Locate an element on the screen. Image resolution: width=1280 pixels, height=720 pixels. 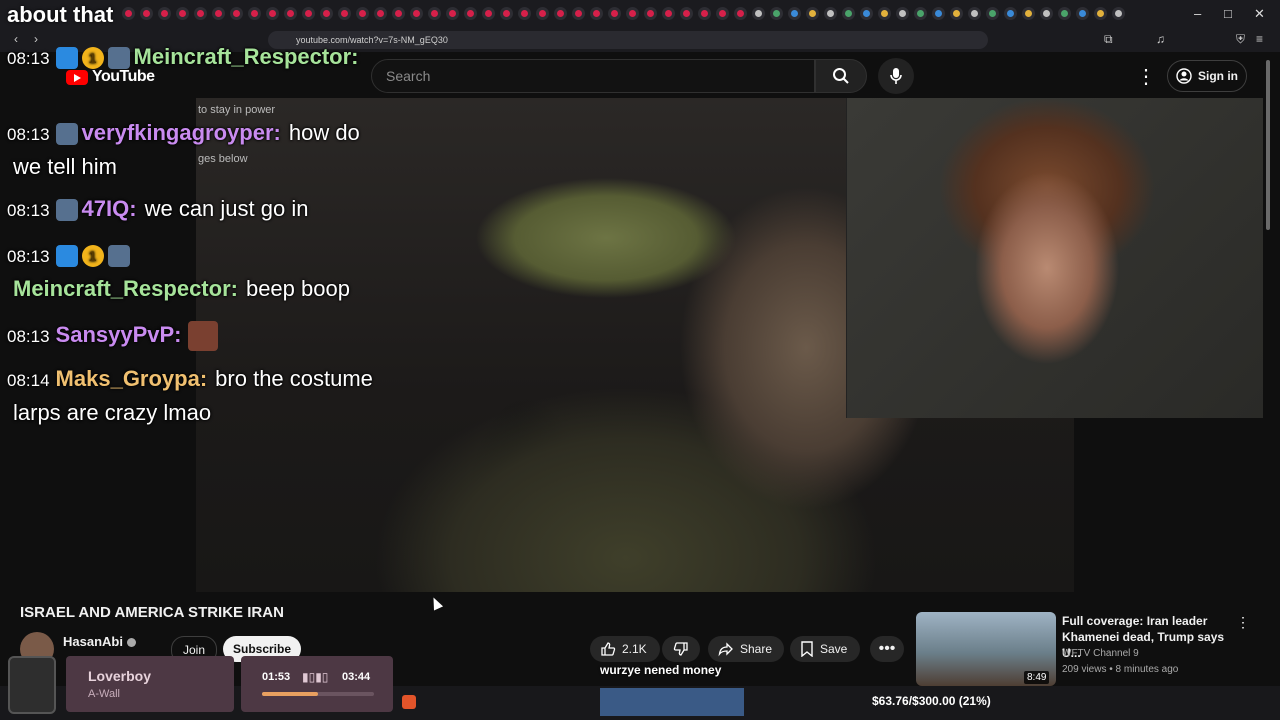
extension-icon: ⧉ is located at coordinates (1108, 39).